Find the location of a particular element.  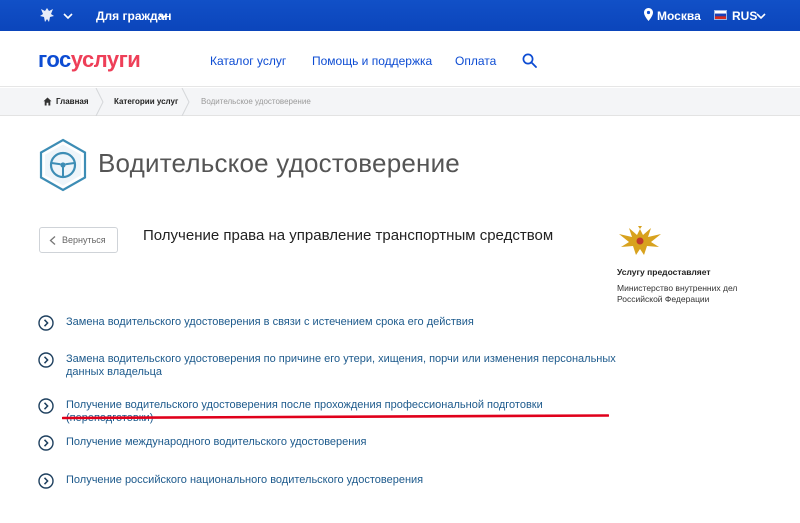

language-selector: RUS is located at coordinates (744, 16).